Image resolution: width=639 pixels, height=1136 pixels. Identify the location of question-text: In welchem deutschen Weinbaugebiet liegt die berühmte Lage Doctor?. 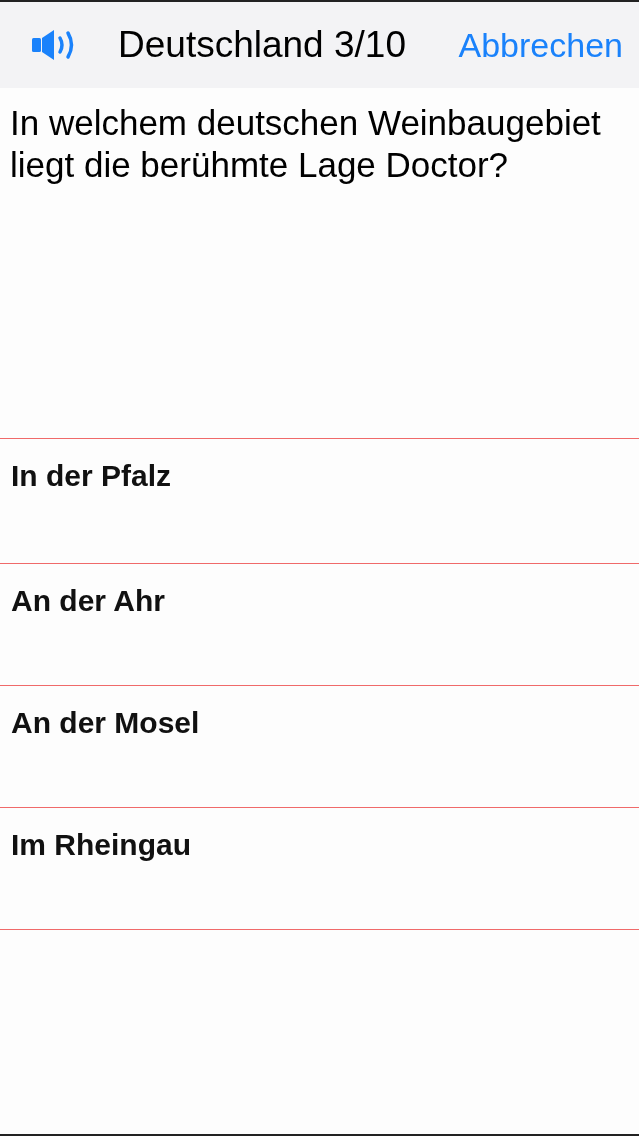
(306, 144).